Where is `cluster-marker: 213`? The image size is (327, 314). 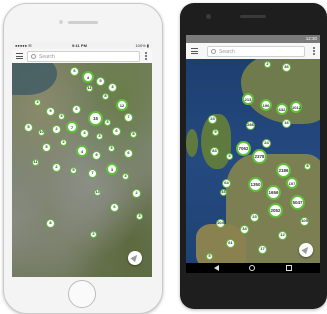 cluster-marker: 213 is located at coordinates (248, 99).